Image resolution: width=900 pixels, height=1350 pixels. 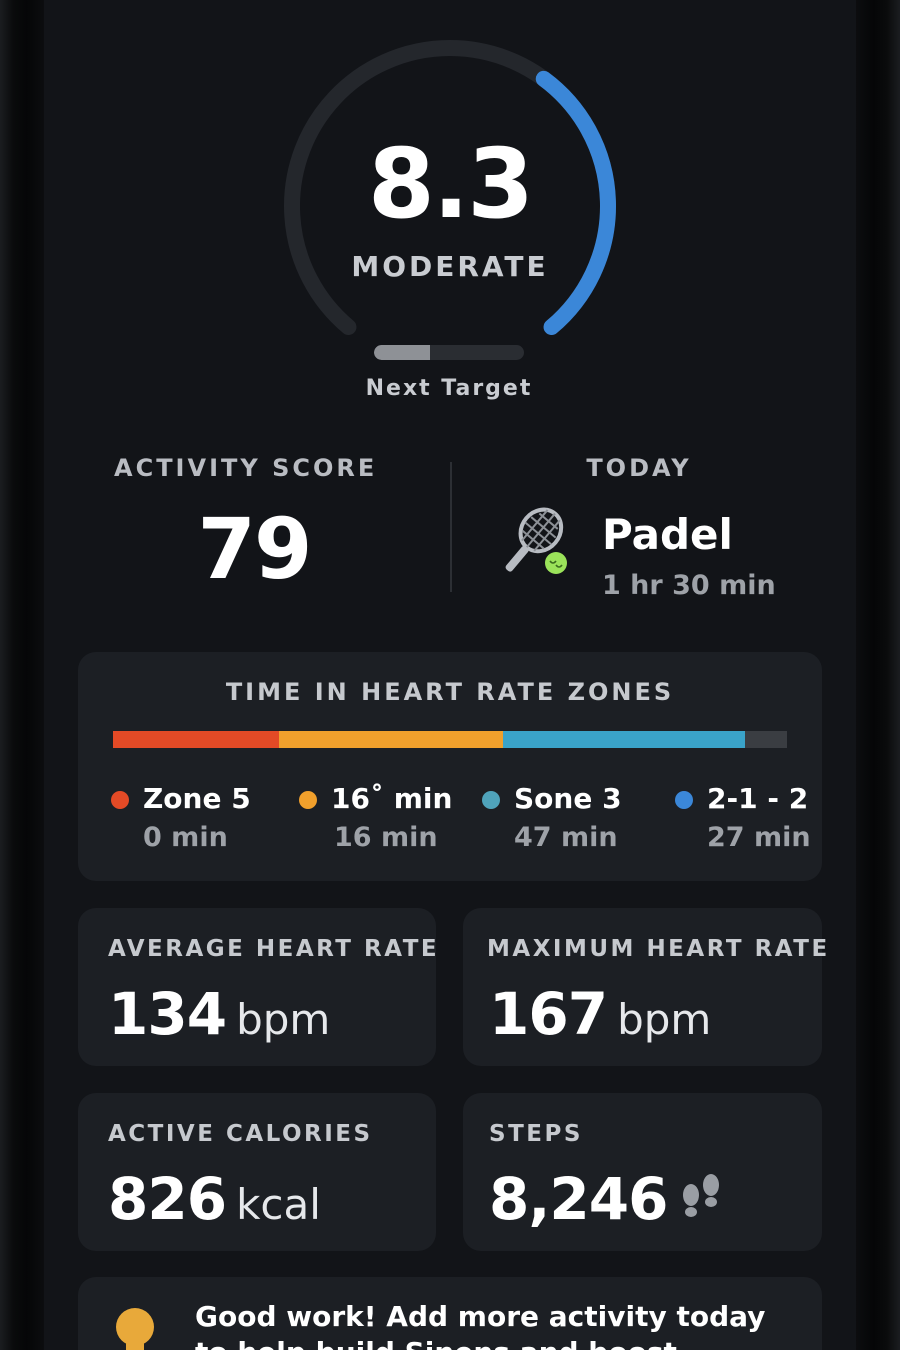 What do you see at coordinates (135, 1329) in the screenshot?
I see `lightbulb-icon` at bounding box center [135, 1329].